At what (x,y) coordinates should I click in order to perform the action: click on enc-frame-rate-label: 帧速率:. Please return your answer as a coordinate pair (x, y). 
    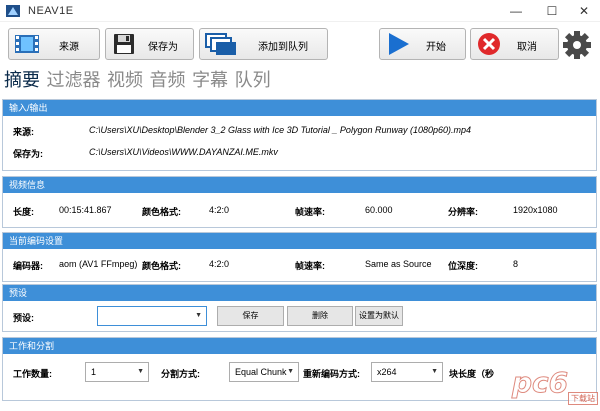
    Looking at the image, I should click on (310, 266).